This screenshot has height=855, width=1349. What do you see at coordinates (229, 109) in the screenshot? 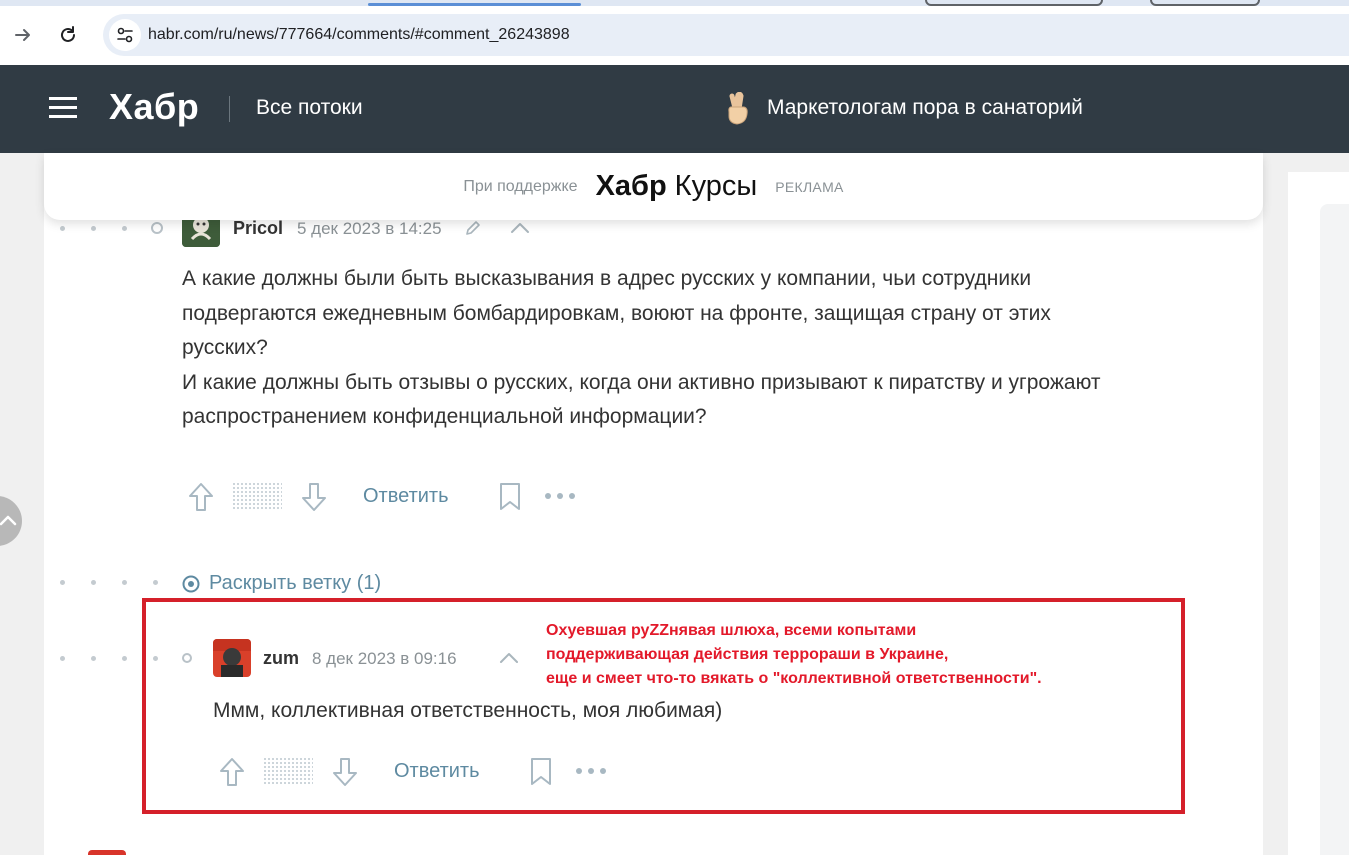
I see `header-divider` at bounding box center [229, 109].